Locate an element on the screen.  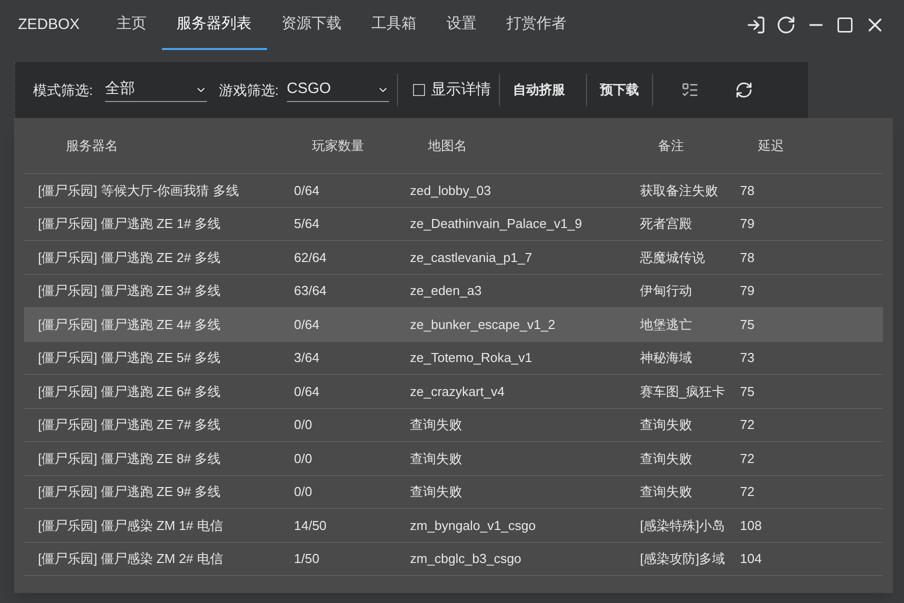
nav-tab: 主页 is located at coordinates (132, 25).